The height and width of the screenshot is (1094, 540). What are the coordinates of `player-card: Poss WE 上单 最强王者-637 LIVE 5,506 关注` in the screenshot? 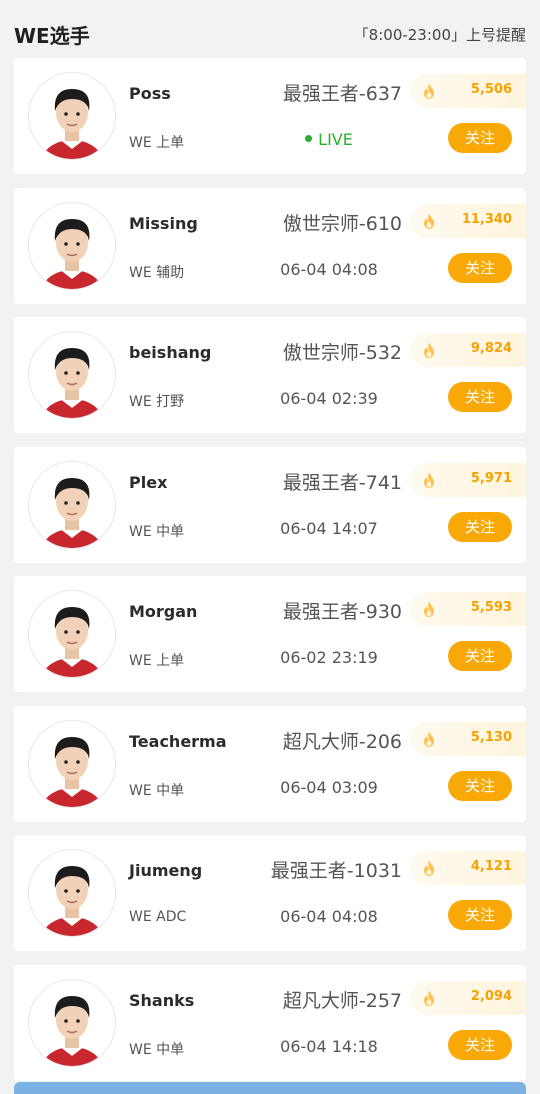 It's located at (270, 116).